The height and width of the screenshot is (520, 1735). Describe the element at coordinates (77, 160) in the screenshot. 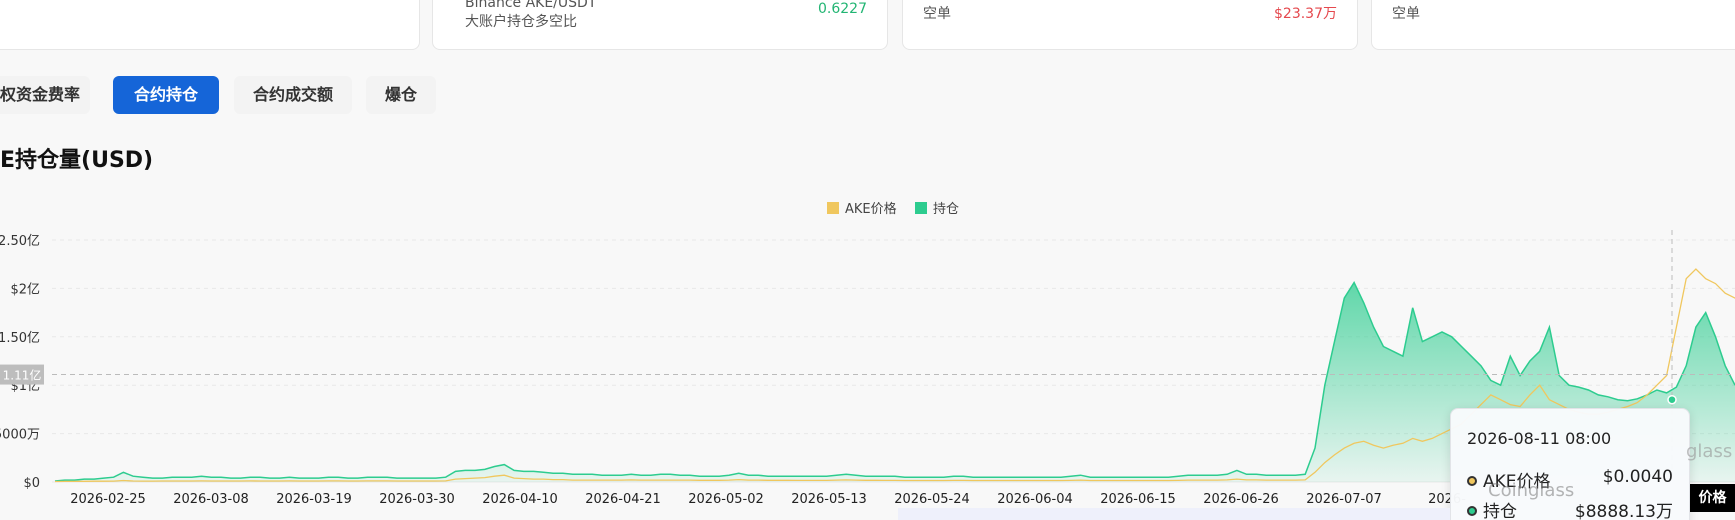

I see `section-title: E持仓量(USD)` at that location.